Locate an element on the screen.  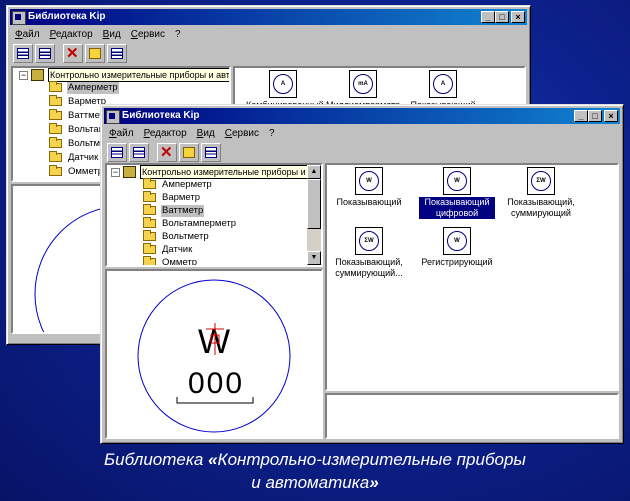
device-item: W Показывающий is located at coordinates (369, 187).